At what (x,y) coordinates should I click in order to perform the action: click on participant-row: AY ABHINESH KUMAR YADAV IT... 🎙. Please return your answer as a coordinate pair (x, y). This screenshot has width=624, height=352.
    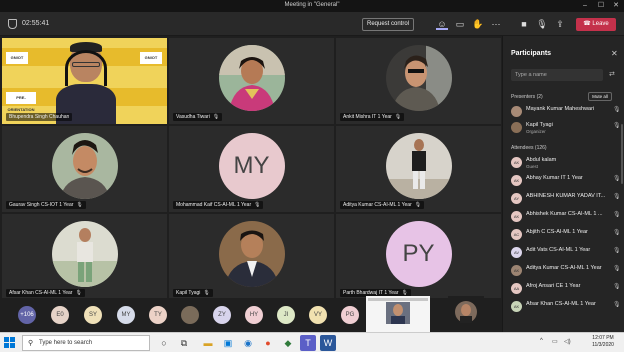
    Looking at the image, I should click on (566, 199).